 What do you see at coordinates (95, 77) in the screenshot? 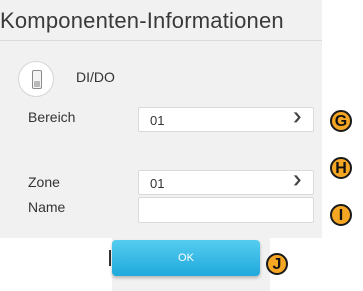
I see `device-type-label: DI/DO` at bounding box center [95, 77].